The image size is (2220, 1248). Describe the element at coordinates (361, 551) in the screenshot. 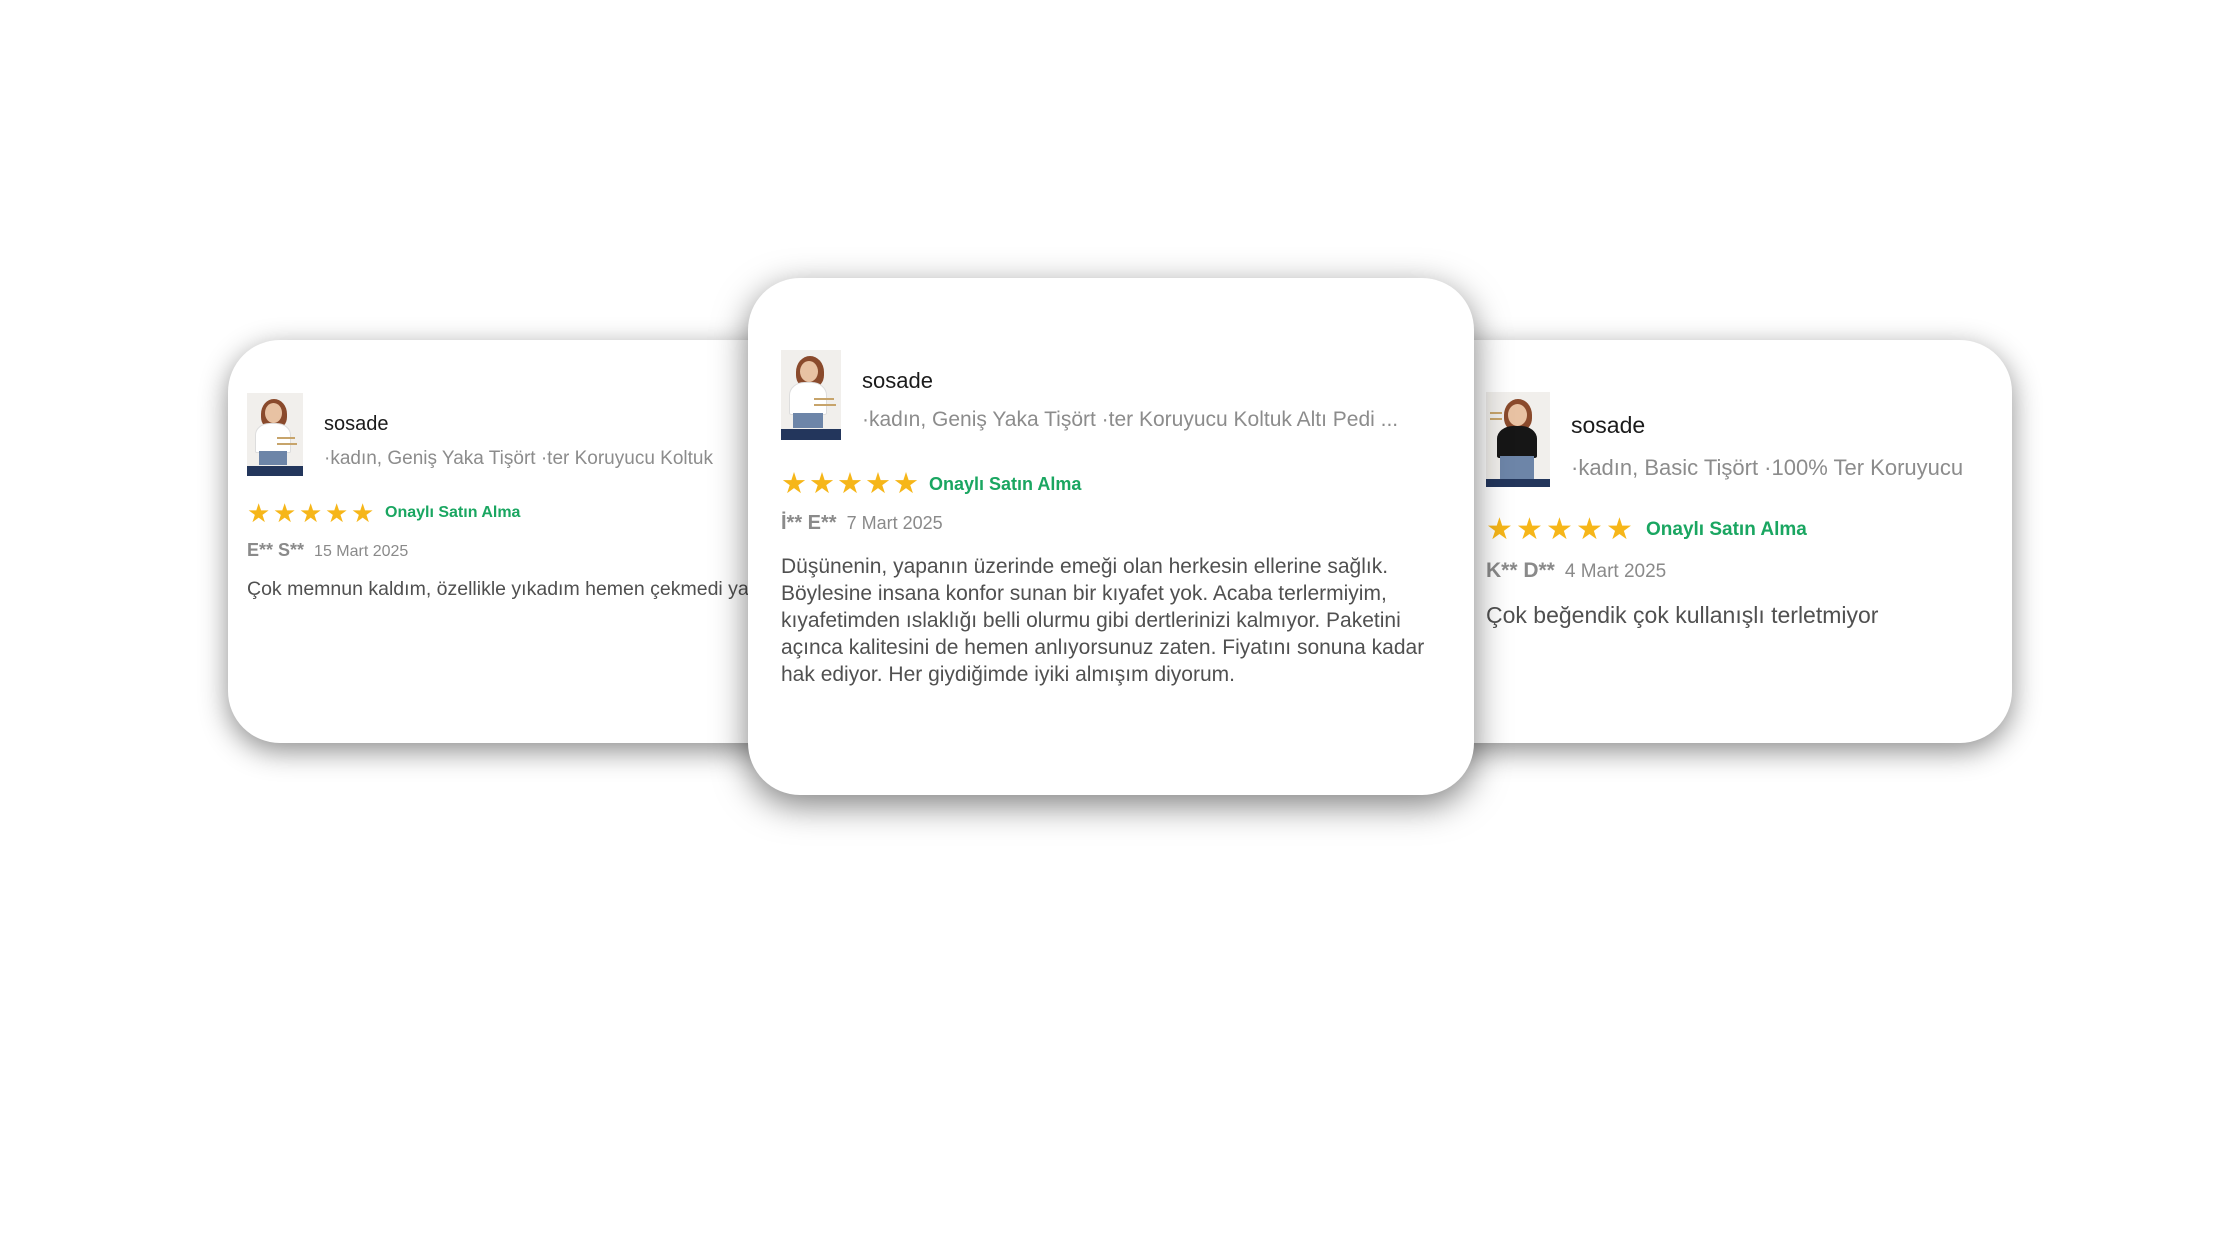

I see `review-date: 15 Mart 2025` at that location.